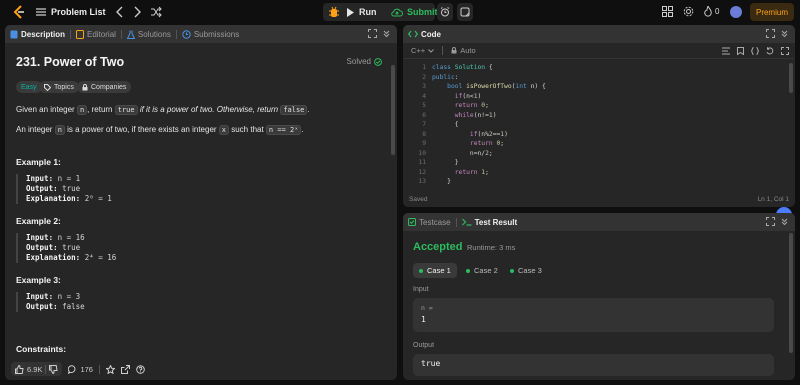 The height and width of the screenshot is (385, 800). Describe the element at coordinates (203, 189) in the screenshot. I see `example-output: Output: true` at that location.